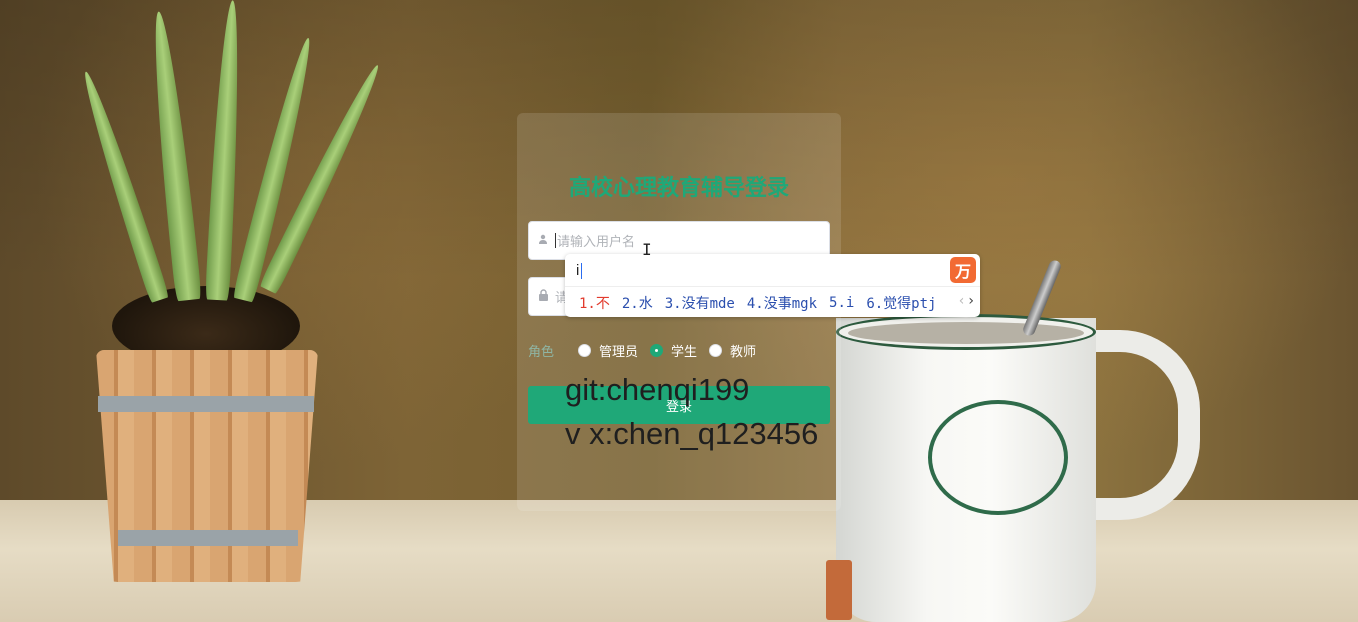 The image size is (1358, 622). Describe the element at coordinates (541, 352) in the screenshot. I see `role-label: 角色` at that location.